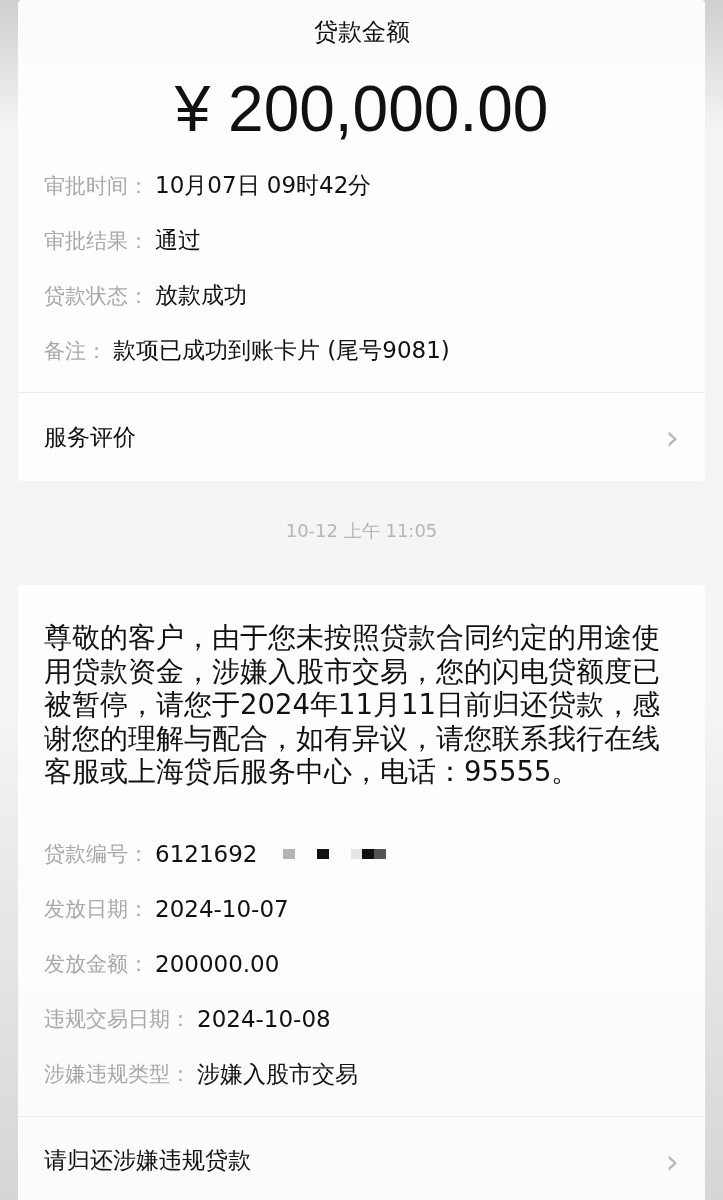 The height and width of the screenshot is (1200, 723). I want to click on detail-value: 放款成功, so click(201, 295).